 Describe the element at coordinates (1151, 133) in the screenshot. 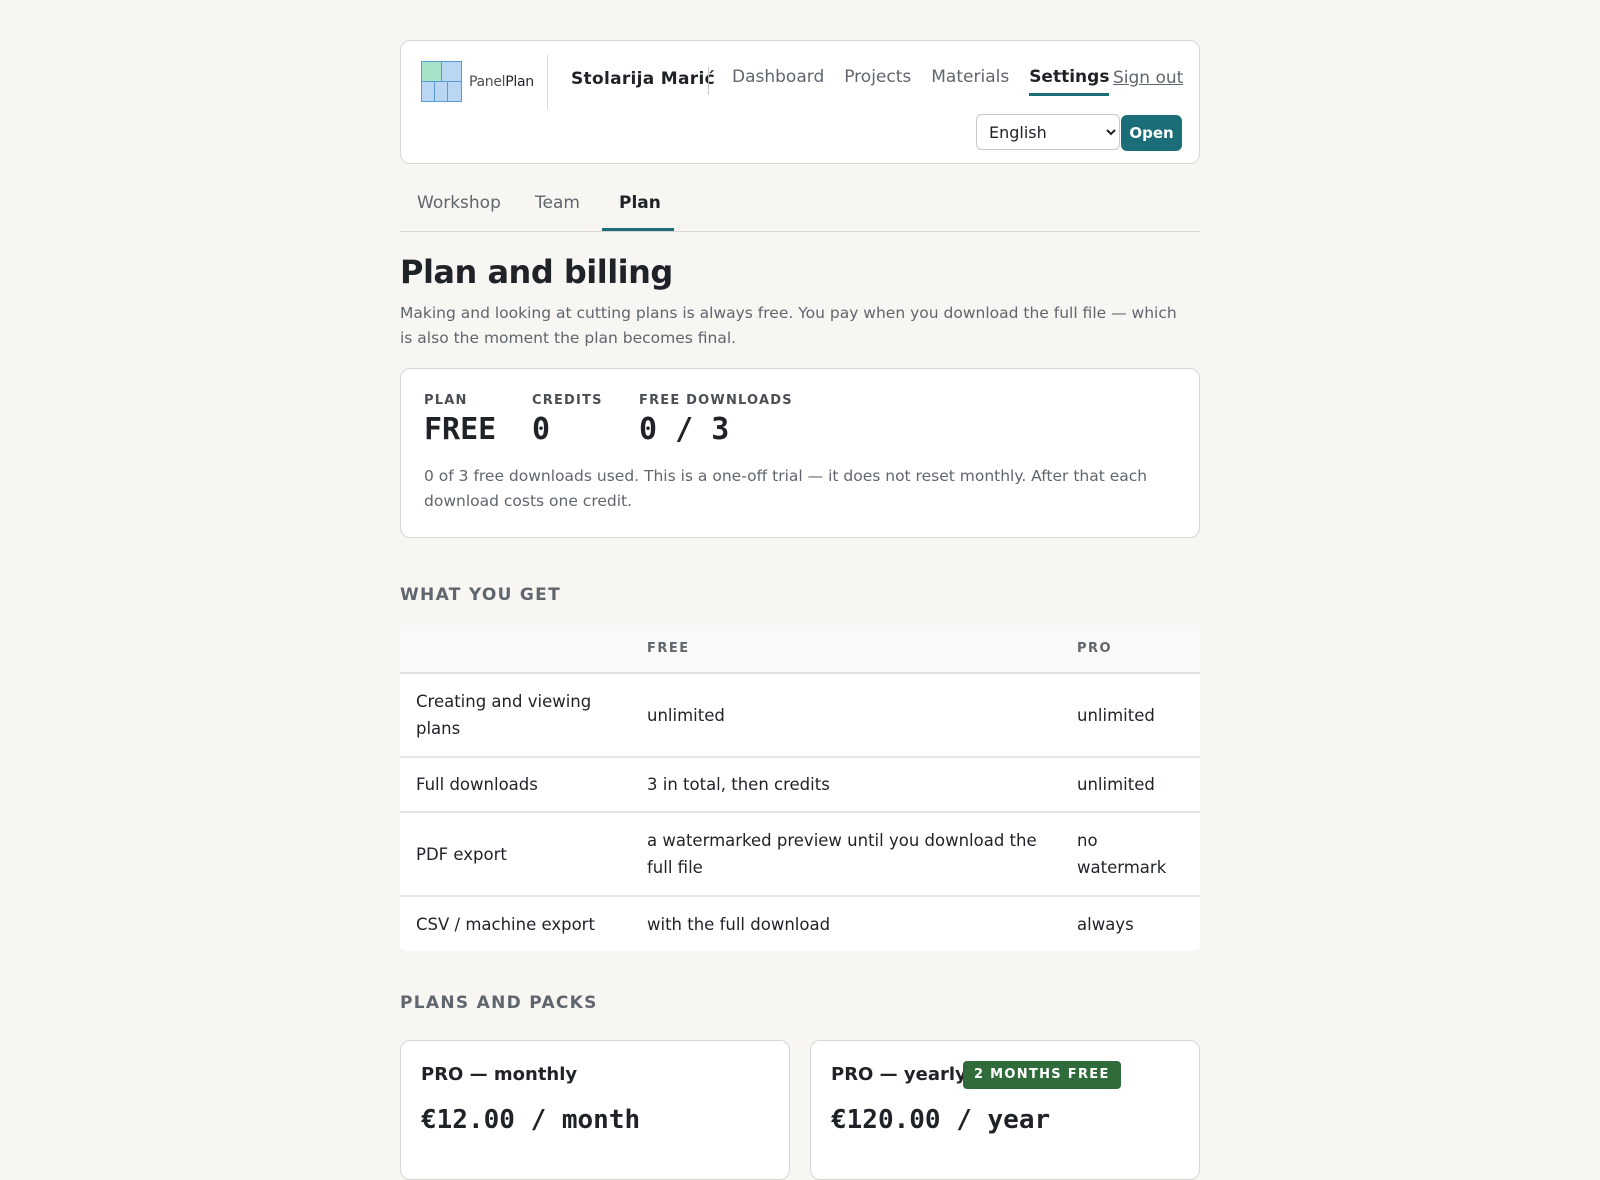

I see `open-button: Open` at that location.